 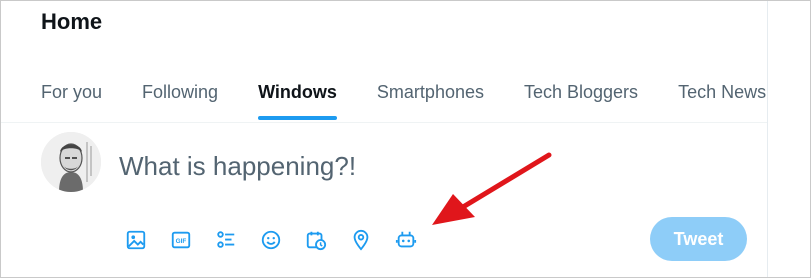 What do you see at coordinates (271, 240) in the screenshot?
I see `emoji-icon` at bounding box center [271, 240].